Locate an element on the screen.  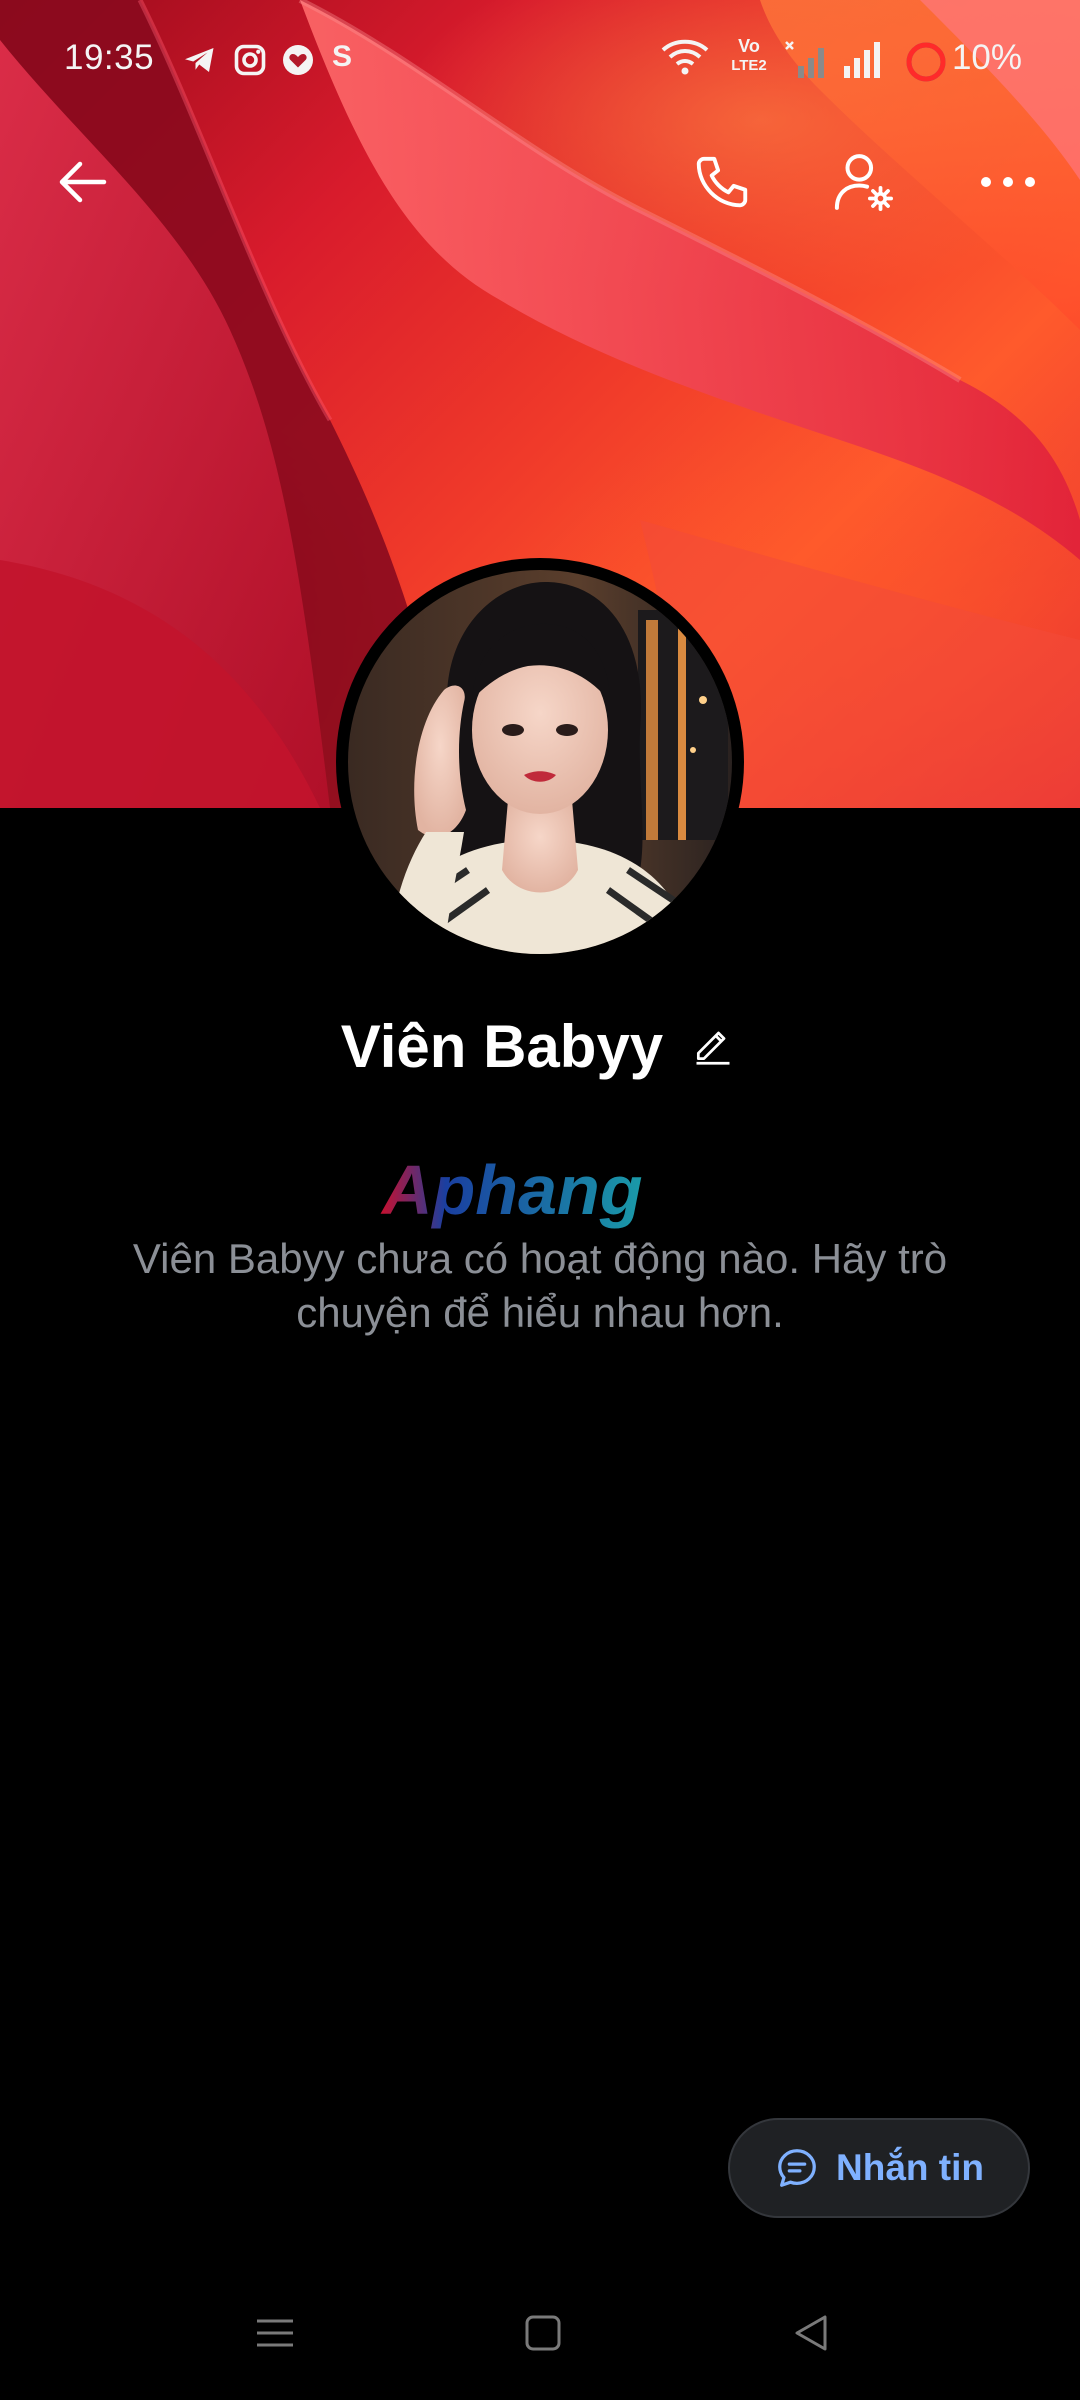
avatar is located at coordinates (540, 762).